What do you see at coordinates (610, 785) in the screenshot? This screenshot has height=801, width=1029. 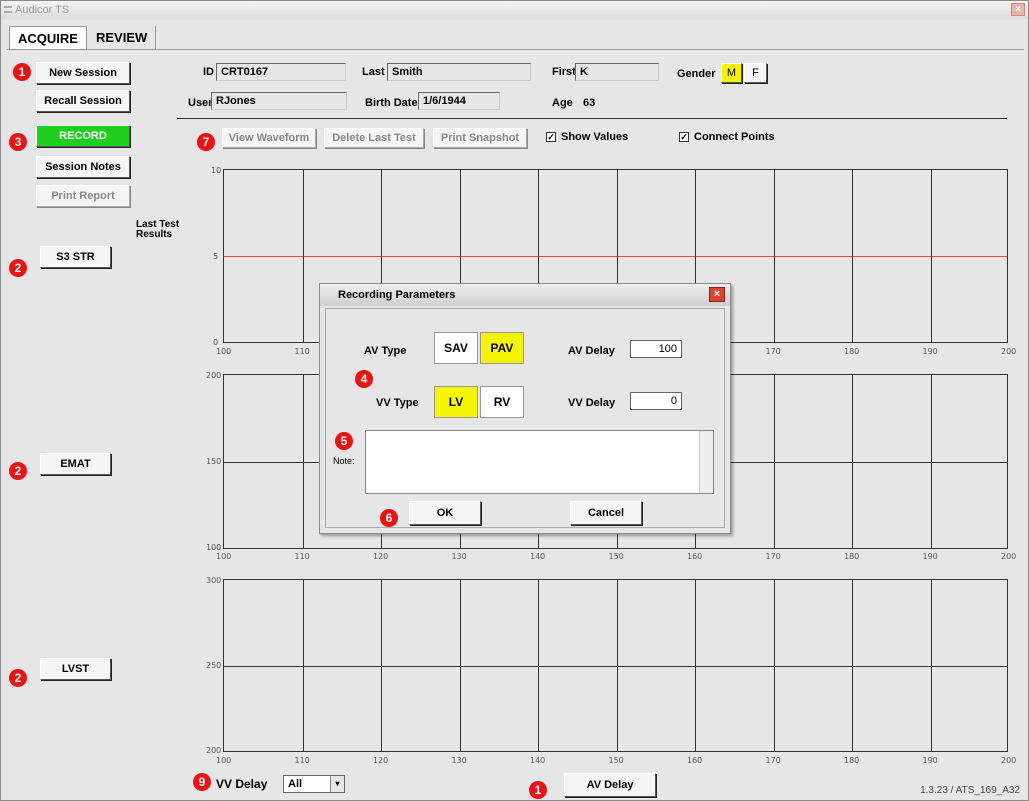 I see `av-delay-button: AV Delay` at bounding box center [610, 785].